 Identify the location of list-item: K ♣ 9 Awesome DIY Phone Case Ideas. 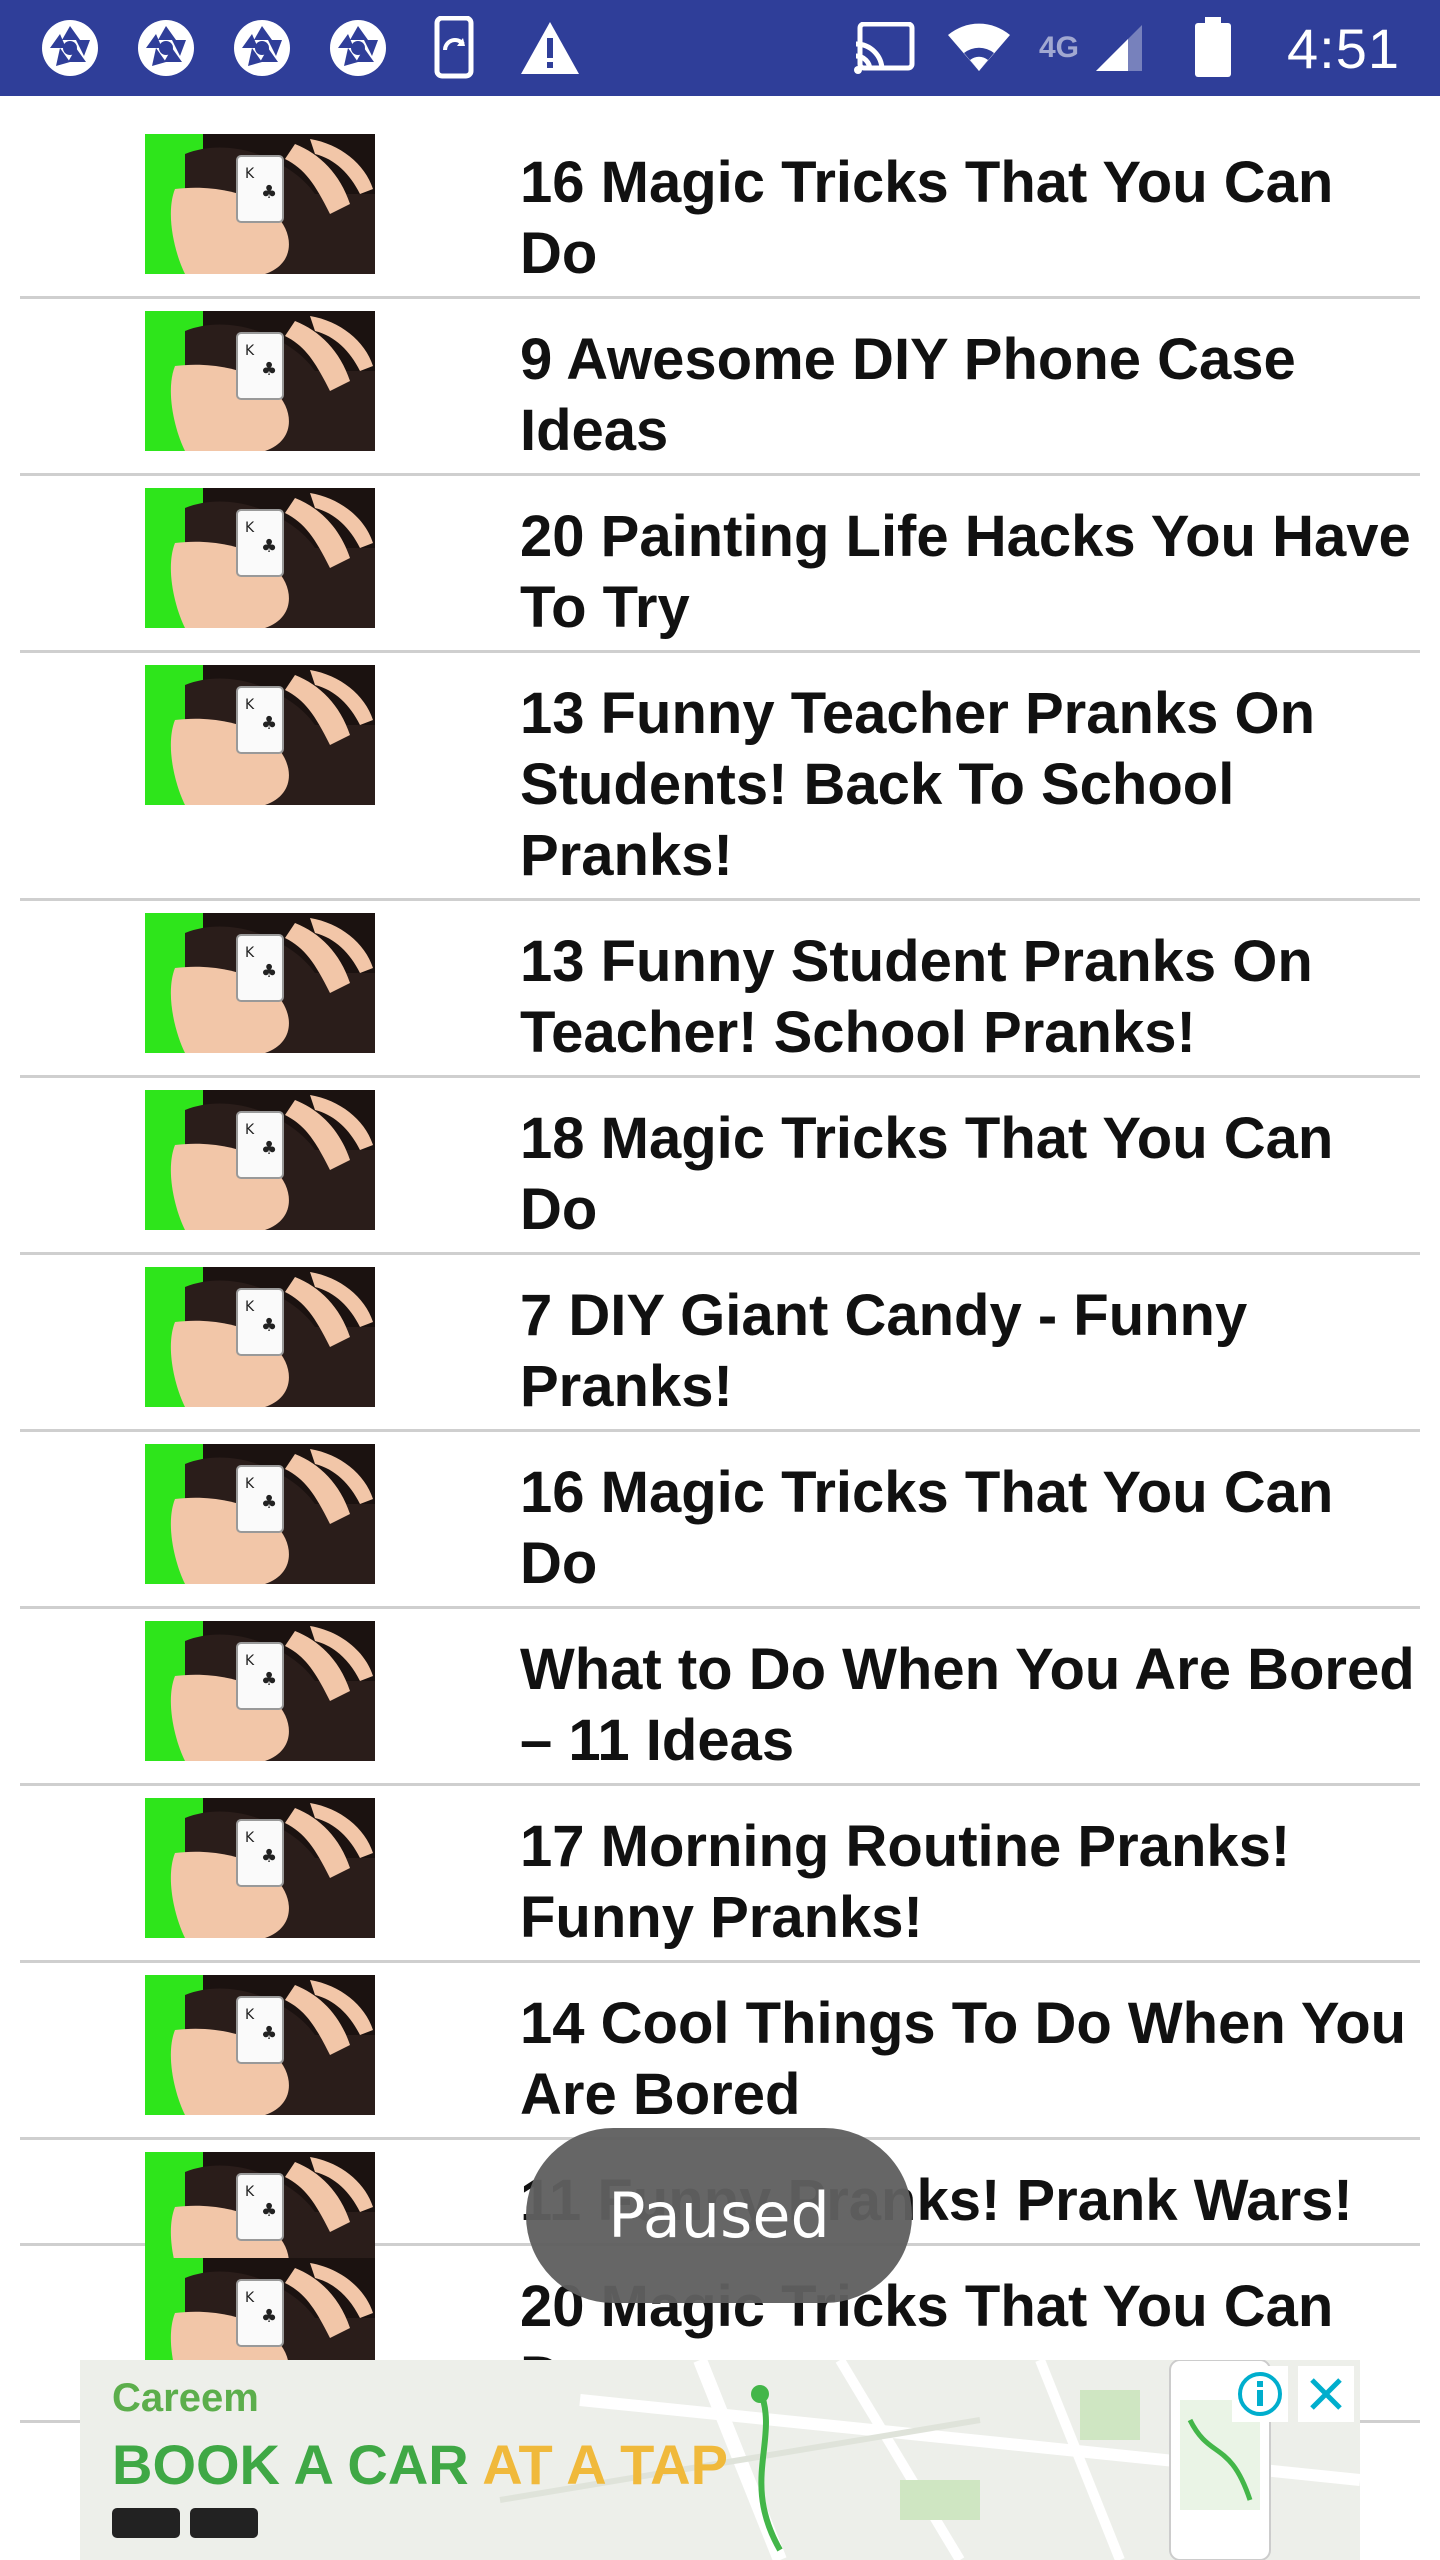
(720, 387).